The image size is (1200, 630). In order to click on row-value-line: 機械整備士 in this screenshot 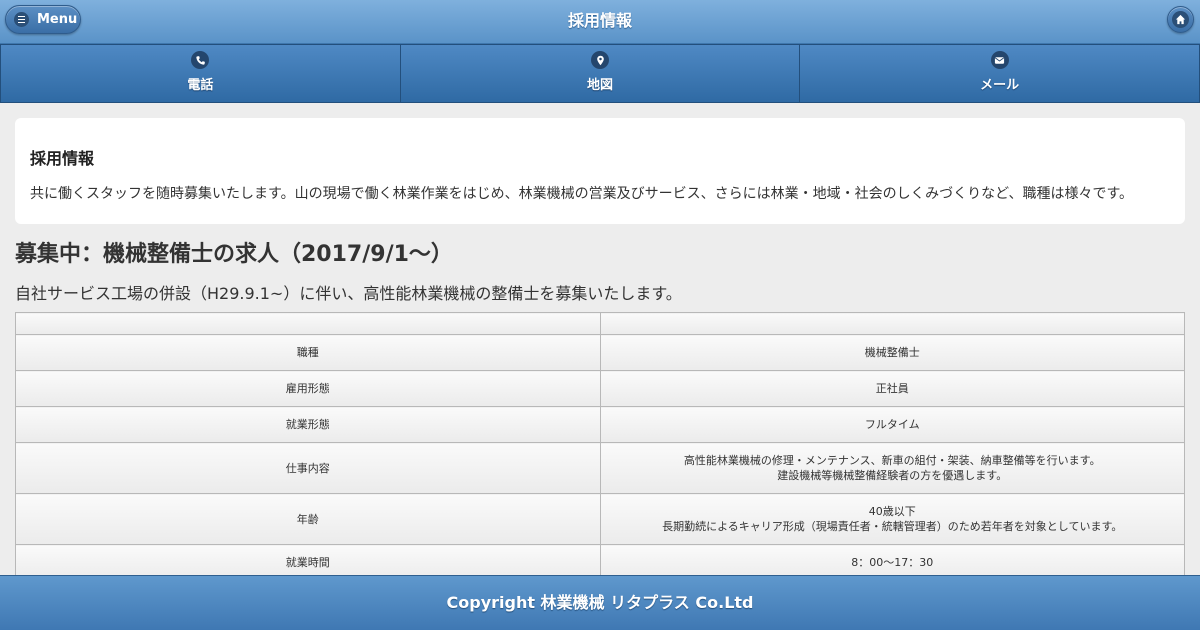, I will do `click(892, 352)`.